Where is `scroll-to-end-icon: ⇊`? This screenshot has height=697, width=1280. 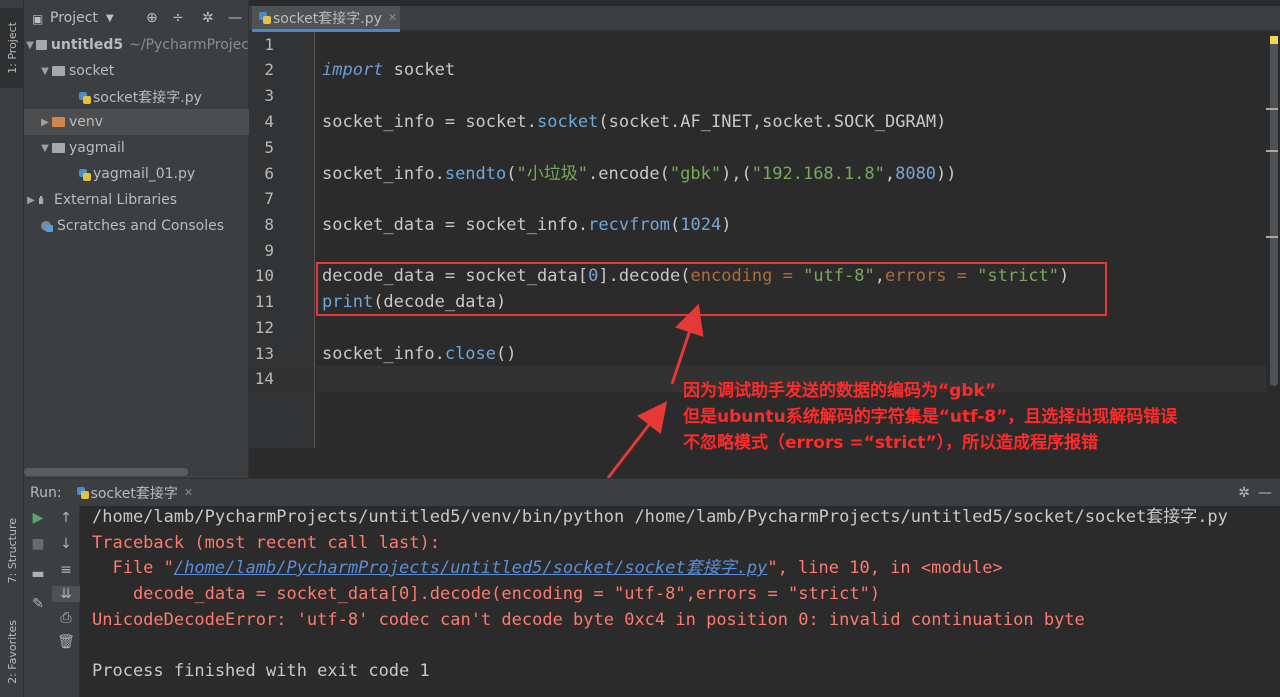 scroll-to-end-icon: ⇊ is located at coordinates (66, 594).